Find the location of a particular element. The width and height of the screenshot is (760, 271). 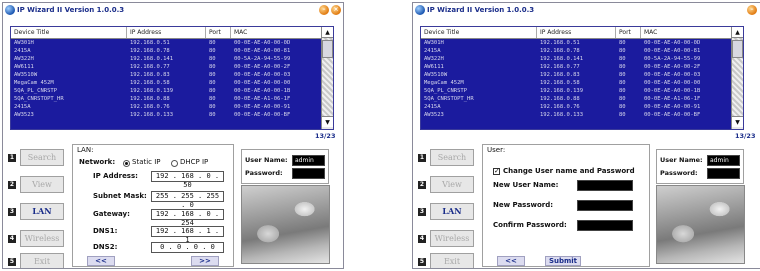

dns2-field: 0 . 0 . 0 . 0 is located at coordinates (187, 247).